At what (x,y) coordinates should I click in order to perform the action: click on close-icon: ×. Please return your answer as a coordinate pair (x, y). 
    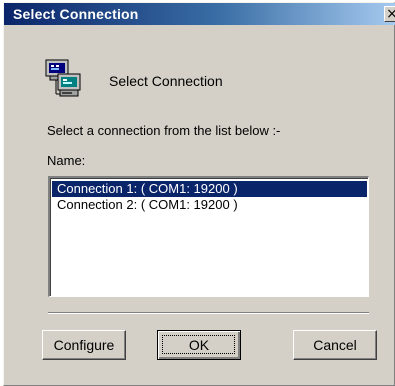
    Looking at the image, I should click on (390, 14).